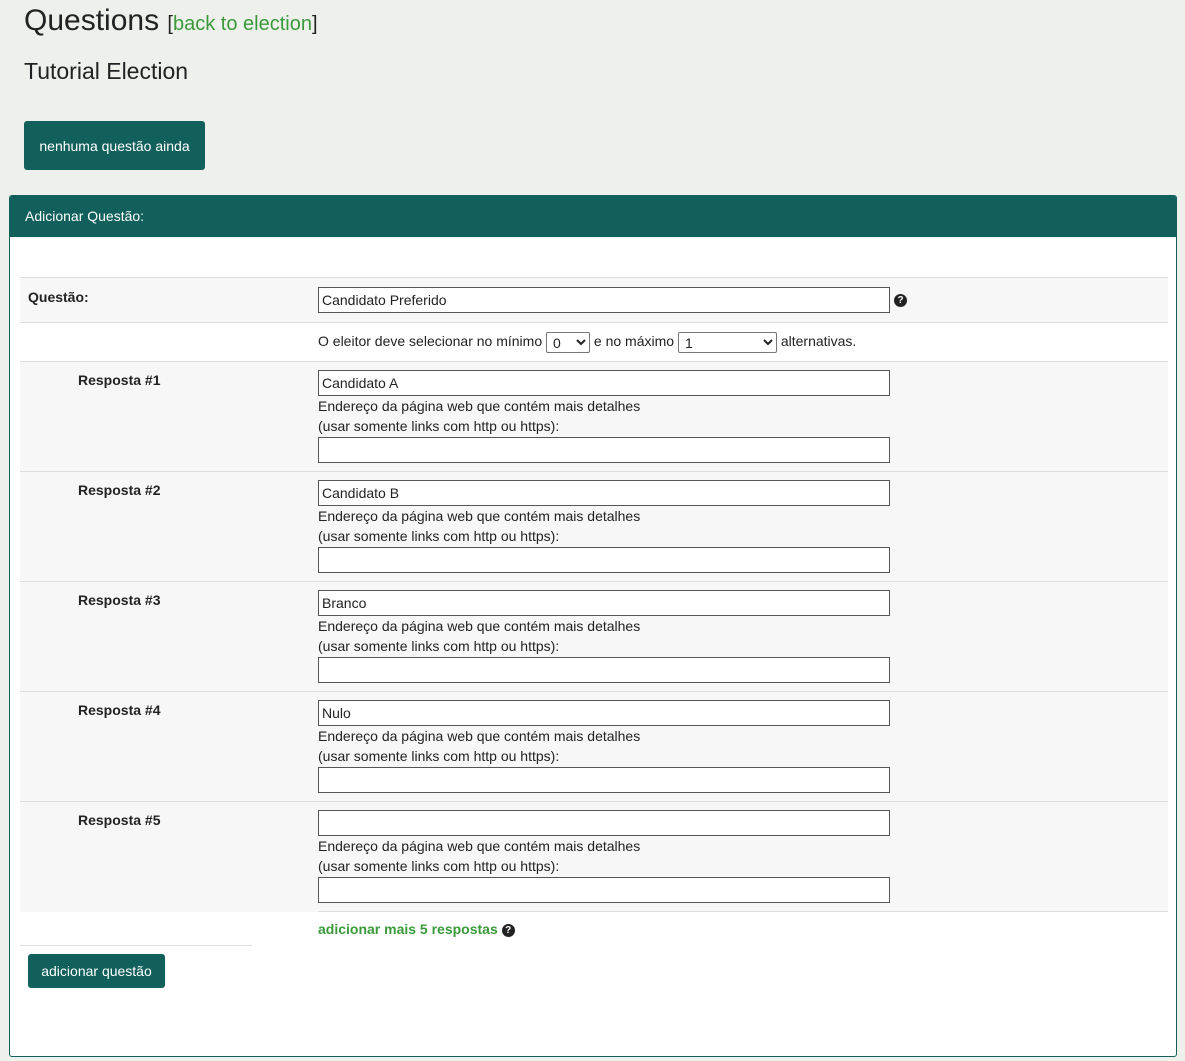  What do you see at coordinates (408, 929) in the screenshot?
I see `add-more-answers-link: adicionar mais 5 respostas` at bounding box center [408, 929].